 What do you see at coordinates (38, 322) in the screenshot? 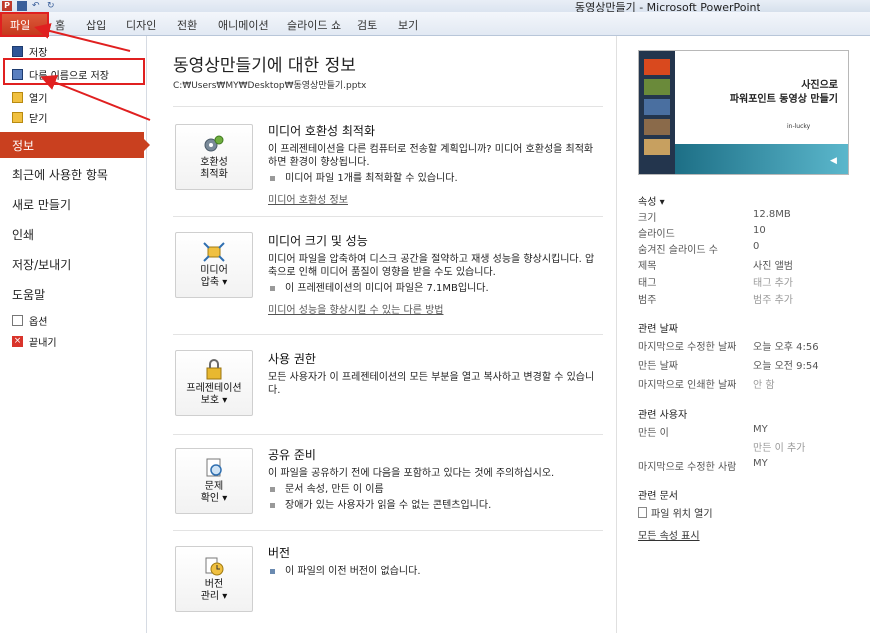
I see `nav-options-label: 옵션` at bounding box center [38, 322].